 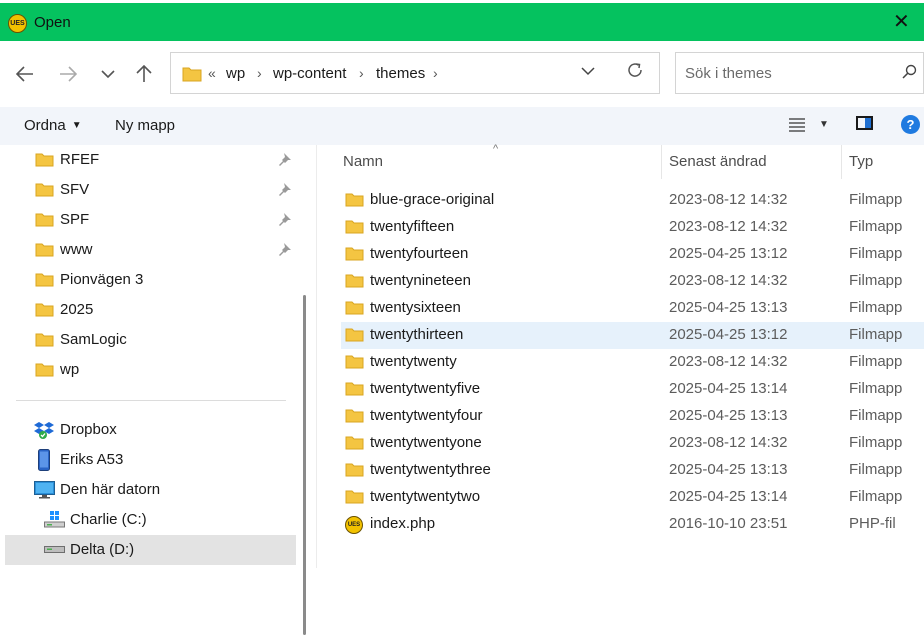 I want to click on file-row: twentysixteen 2025-04-25 13:13 Filmapp, so click(x=632, y=308).